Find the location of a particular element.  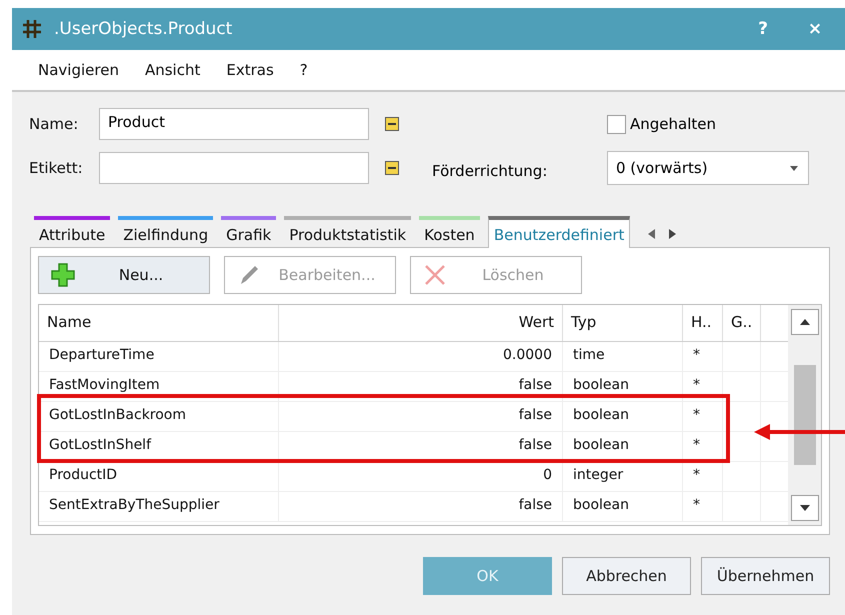

grid-icon is located at coordinates (32, 29).